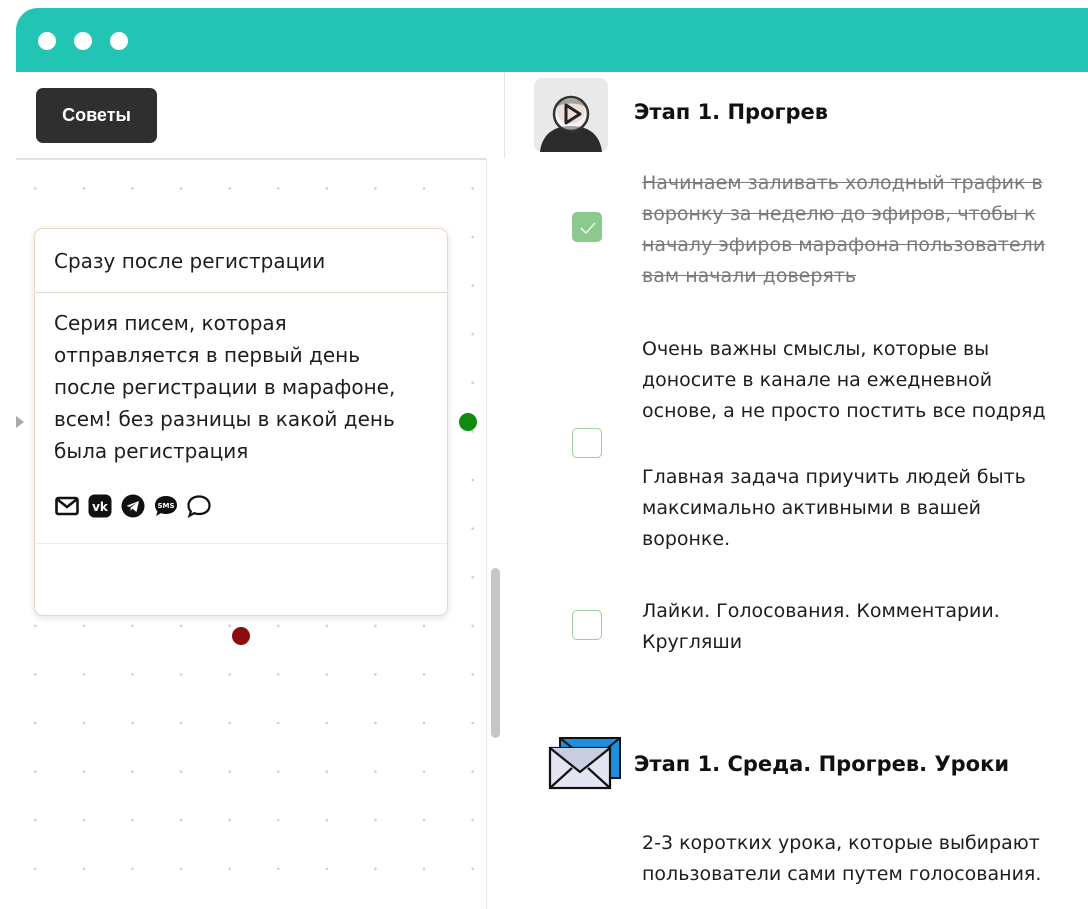 The height and width of the screenshot is (909, 1088). I want to click on task-line: вам начали доверять, so click(749, 276).